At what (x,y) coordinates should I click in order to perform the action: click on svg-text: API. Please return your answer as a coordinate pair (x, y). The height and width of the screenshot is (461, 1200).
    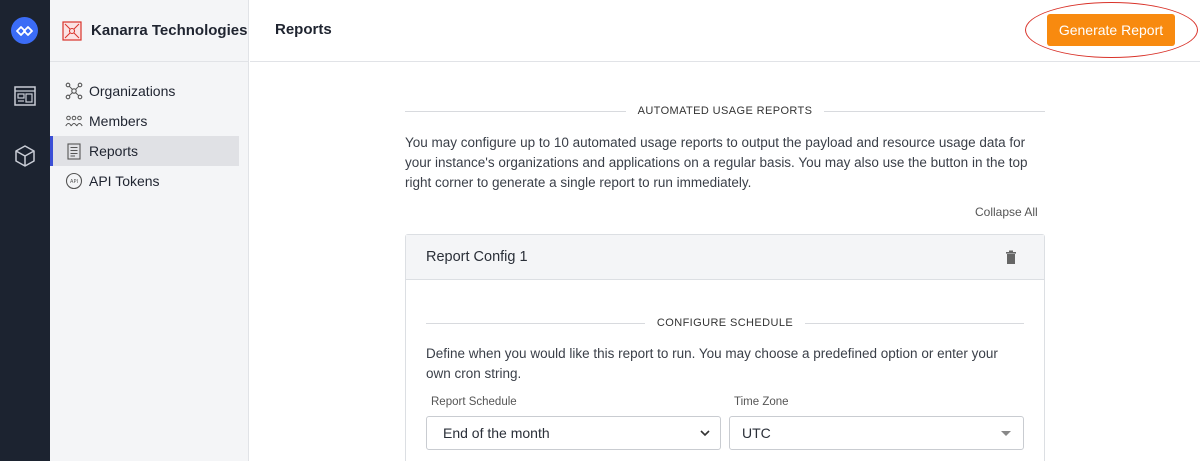
    Looking at the image, I should click on (74, 182).